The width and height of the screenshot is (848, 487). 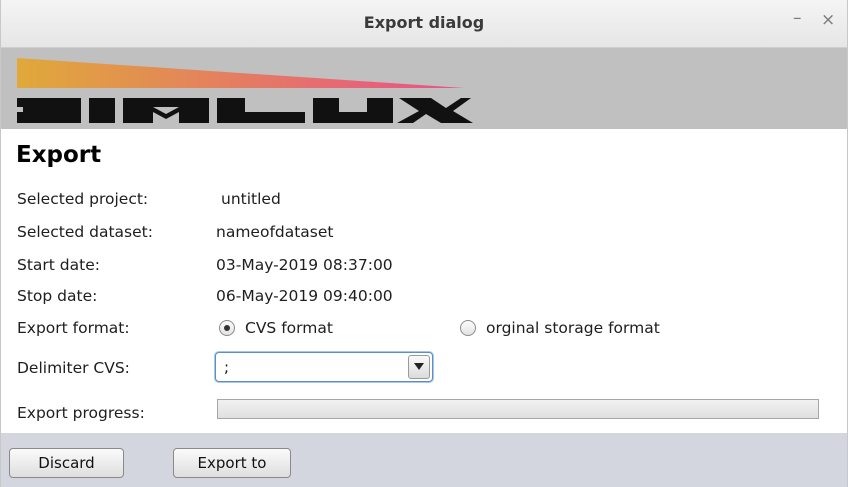 I want to click on delimiter-select: ;, so click(x=324, y=367).